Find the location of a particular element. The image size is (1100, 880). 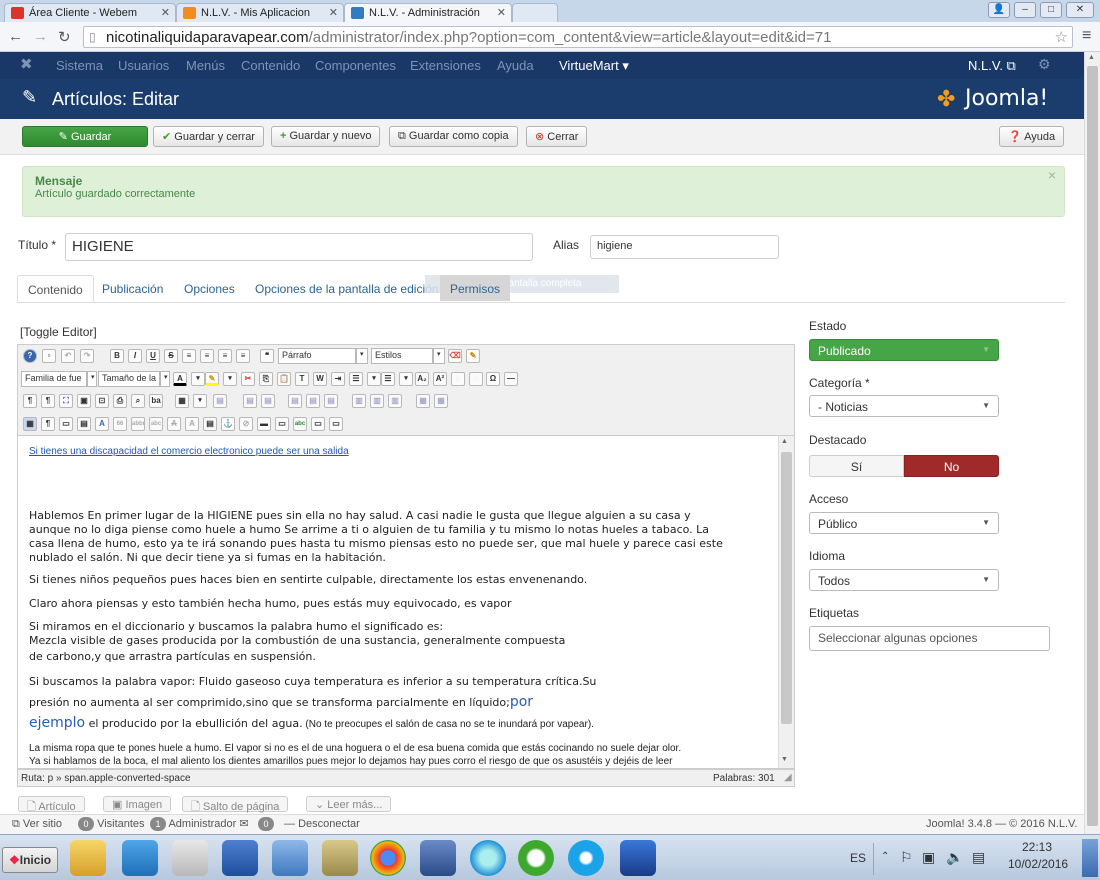

menu-contenido: Contenido is located at coordinates (270, 65).